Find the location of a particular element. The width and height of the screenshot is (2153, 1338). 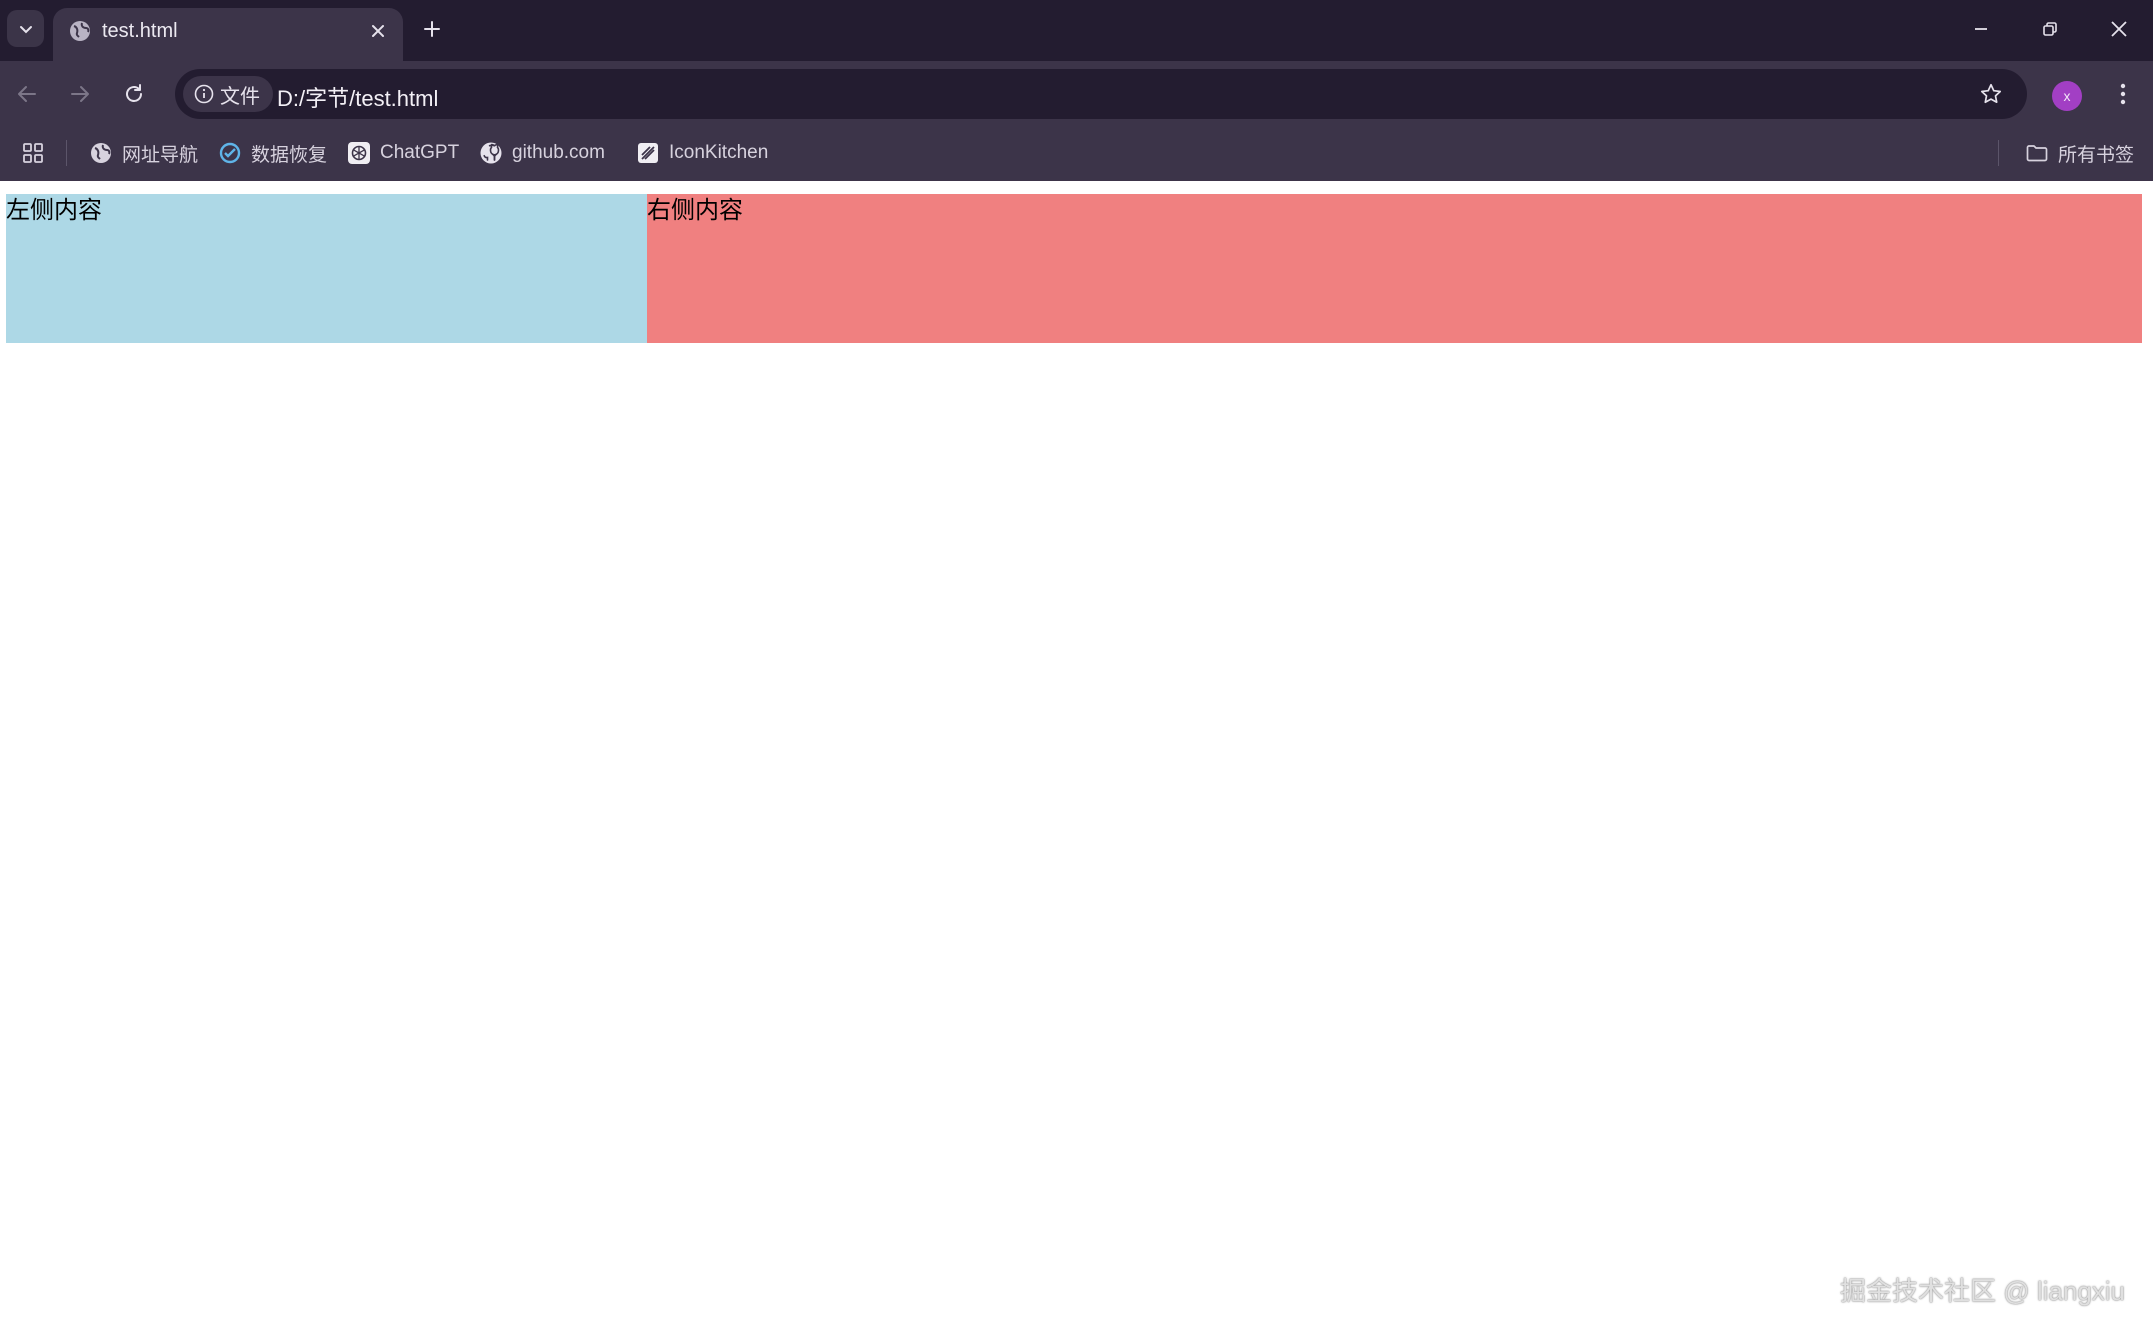

tab-title: test.html is located at coordinates (140, 31).